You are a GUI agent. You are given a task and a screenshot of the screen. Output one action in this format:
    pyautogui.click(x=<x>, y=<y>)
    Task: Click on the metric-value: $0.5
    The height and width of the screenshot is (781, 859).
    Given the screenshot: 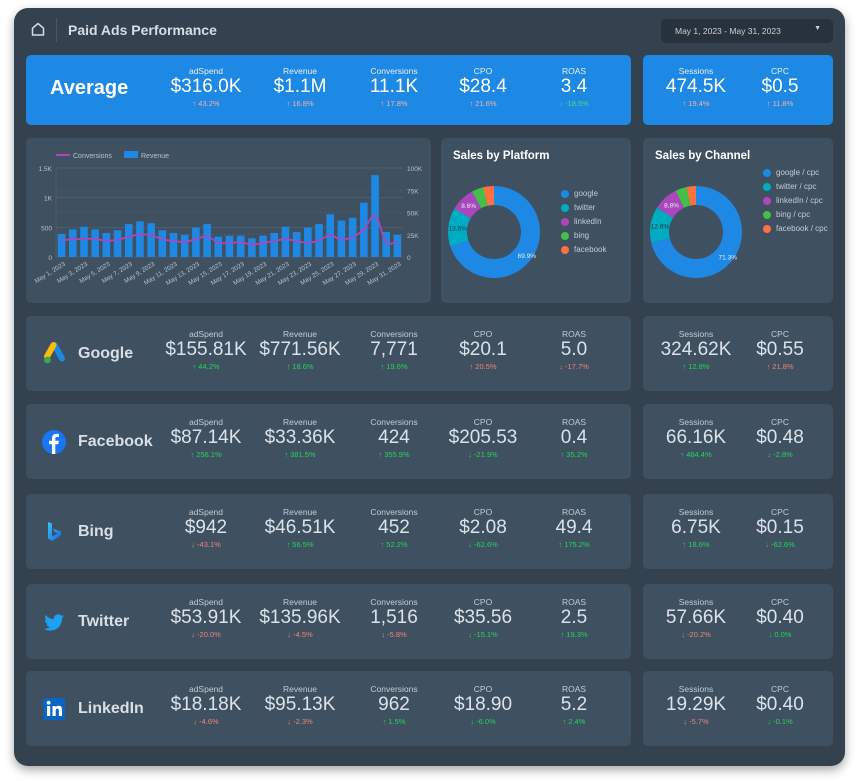 What is the action you would take?
    pyautogui.click(x=780, y=86)
    